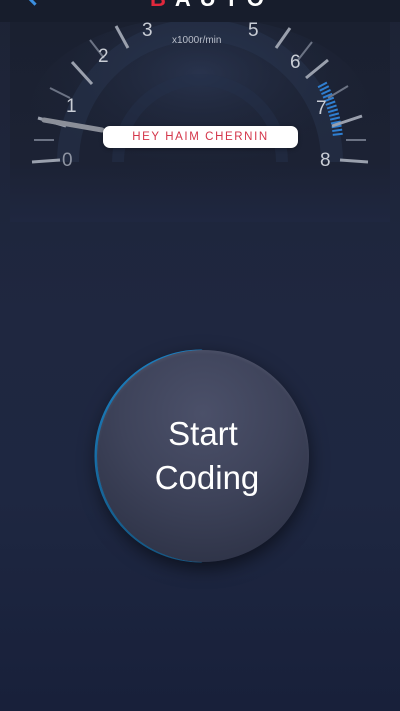 This screenshot has height=711, width=400. Describe the element at coordinates (295, 62) in the screenshot. I see `tick-label-6: 6` at that location.